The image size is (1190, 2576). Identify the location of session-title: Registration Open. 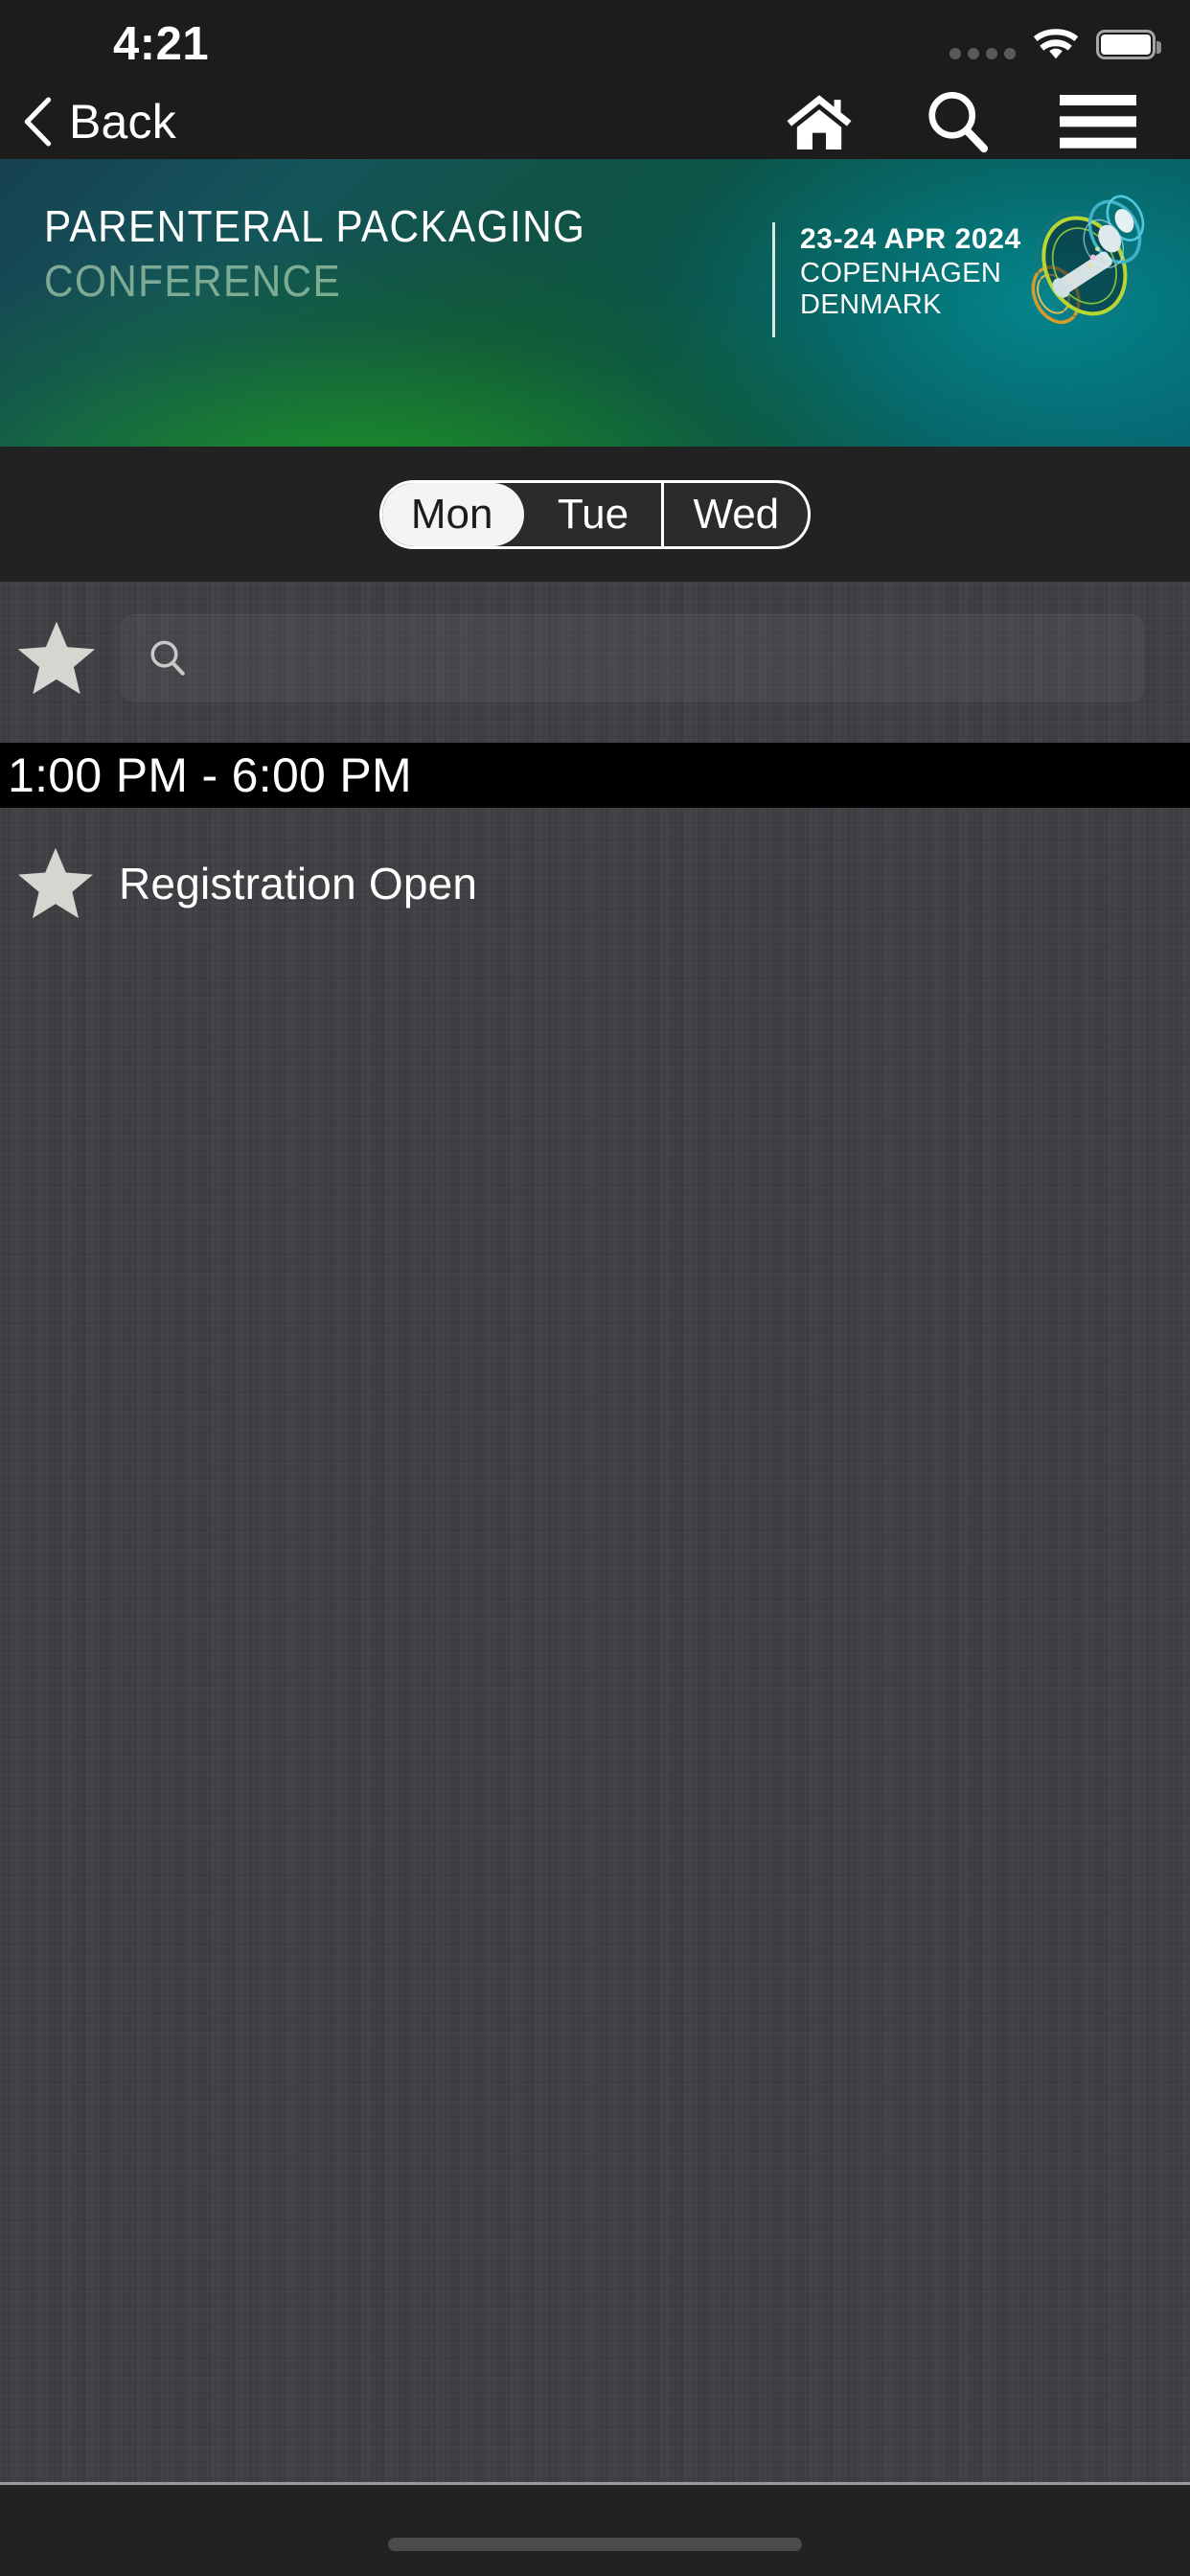
(298, 883).